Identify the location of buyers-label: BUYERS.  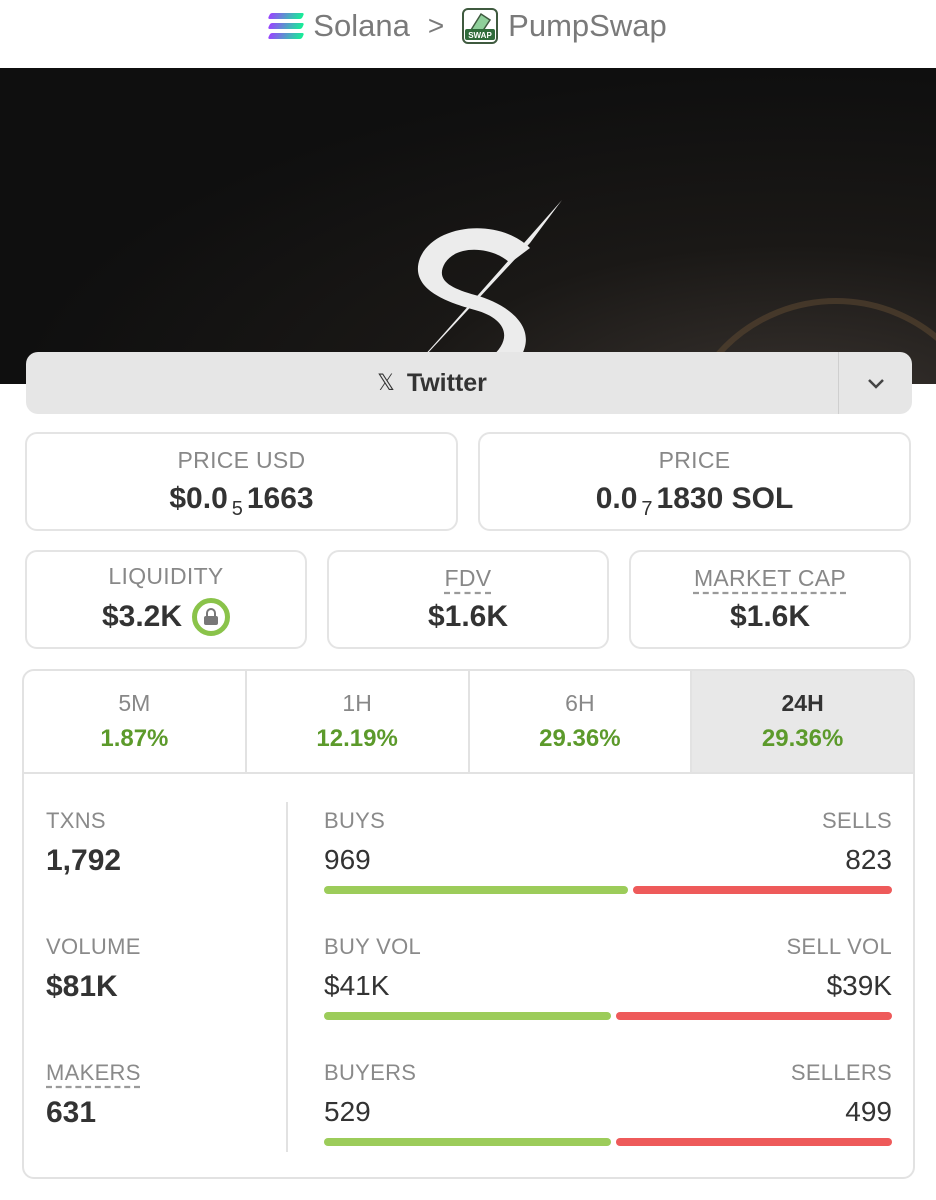
(370, 1072).